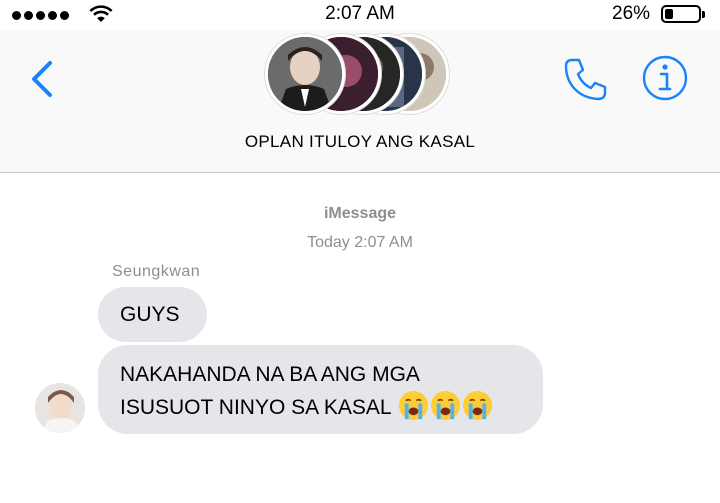 This screenshot has width=720, height=503. I want to click on phone-icon, so click(585, 79).